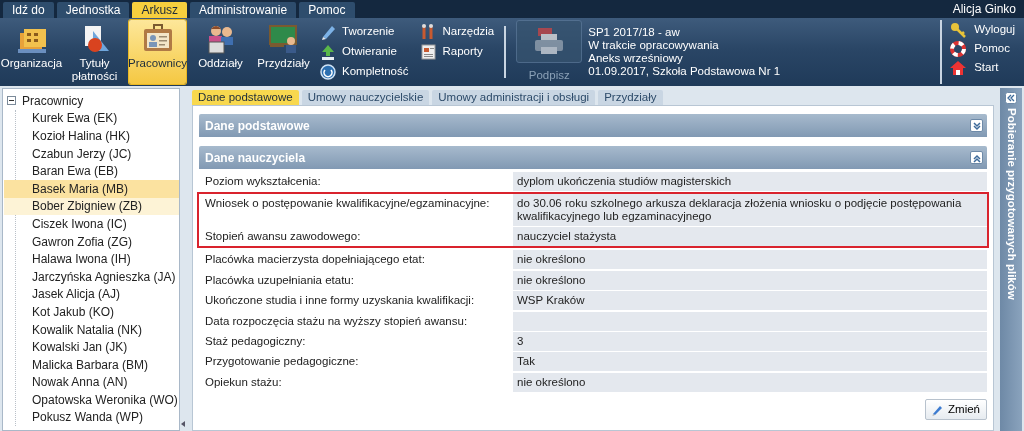  What do you see at coordinates (750, 341) in the screenshot?
I see `field-value: 3` at bounding box center [750, 341].